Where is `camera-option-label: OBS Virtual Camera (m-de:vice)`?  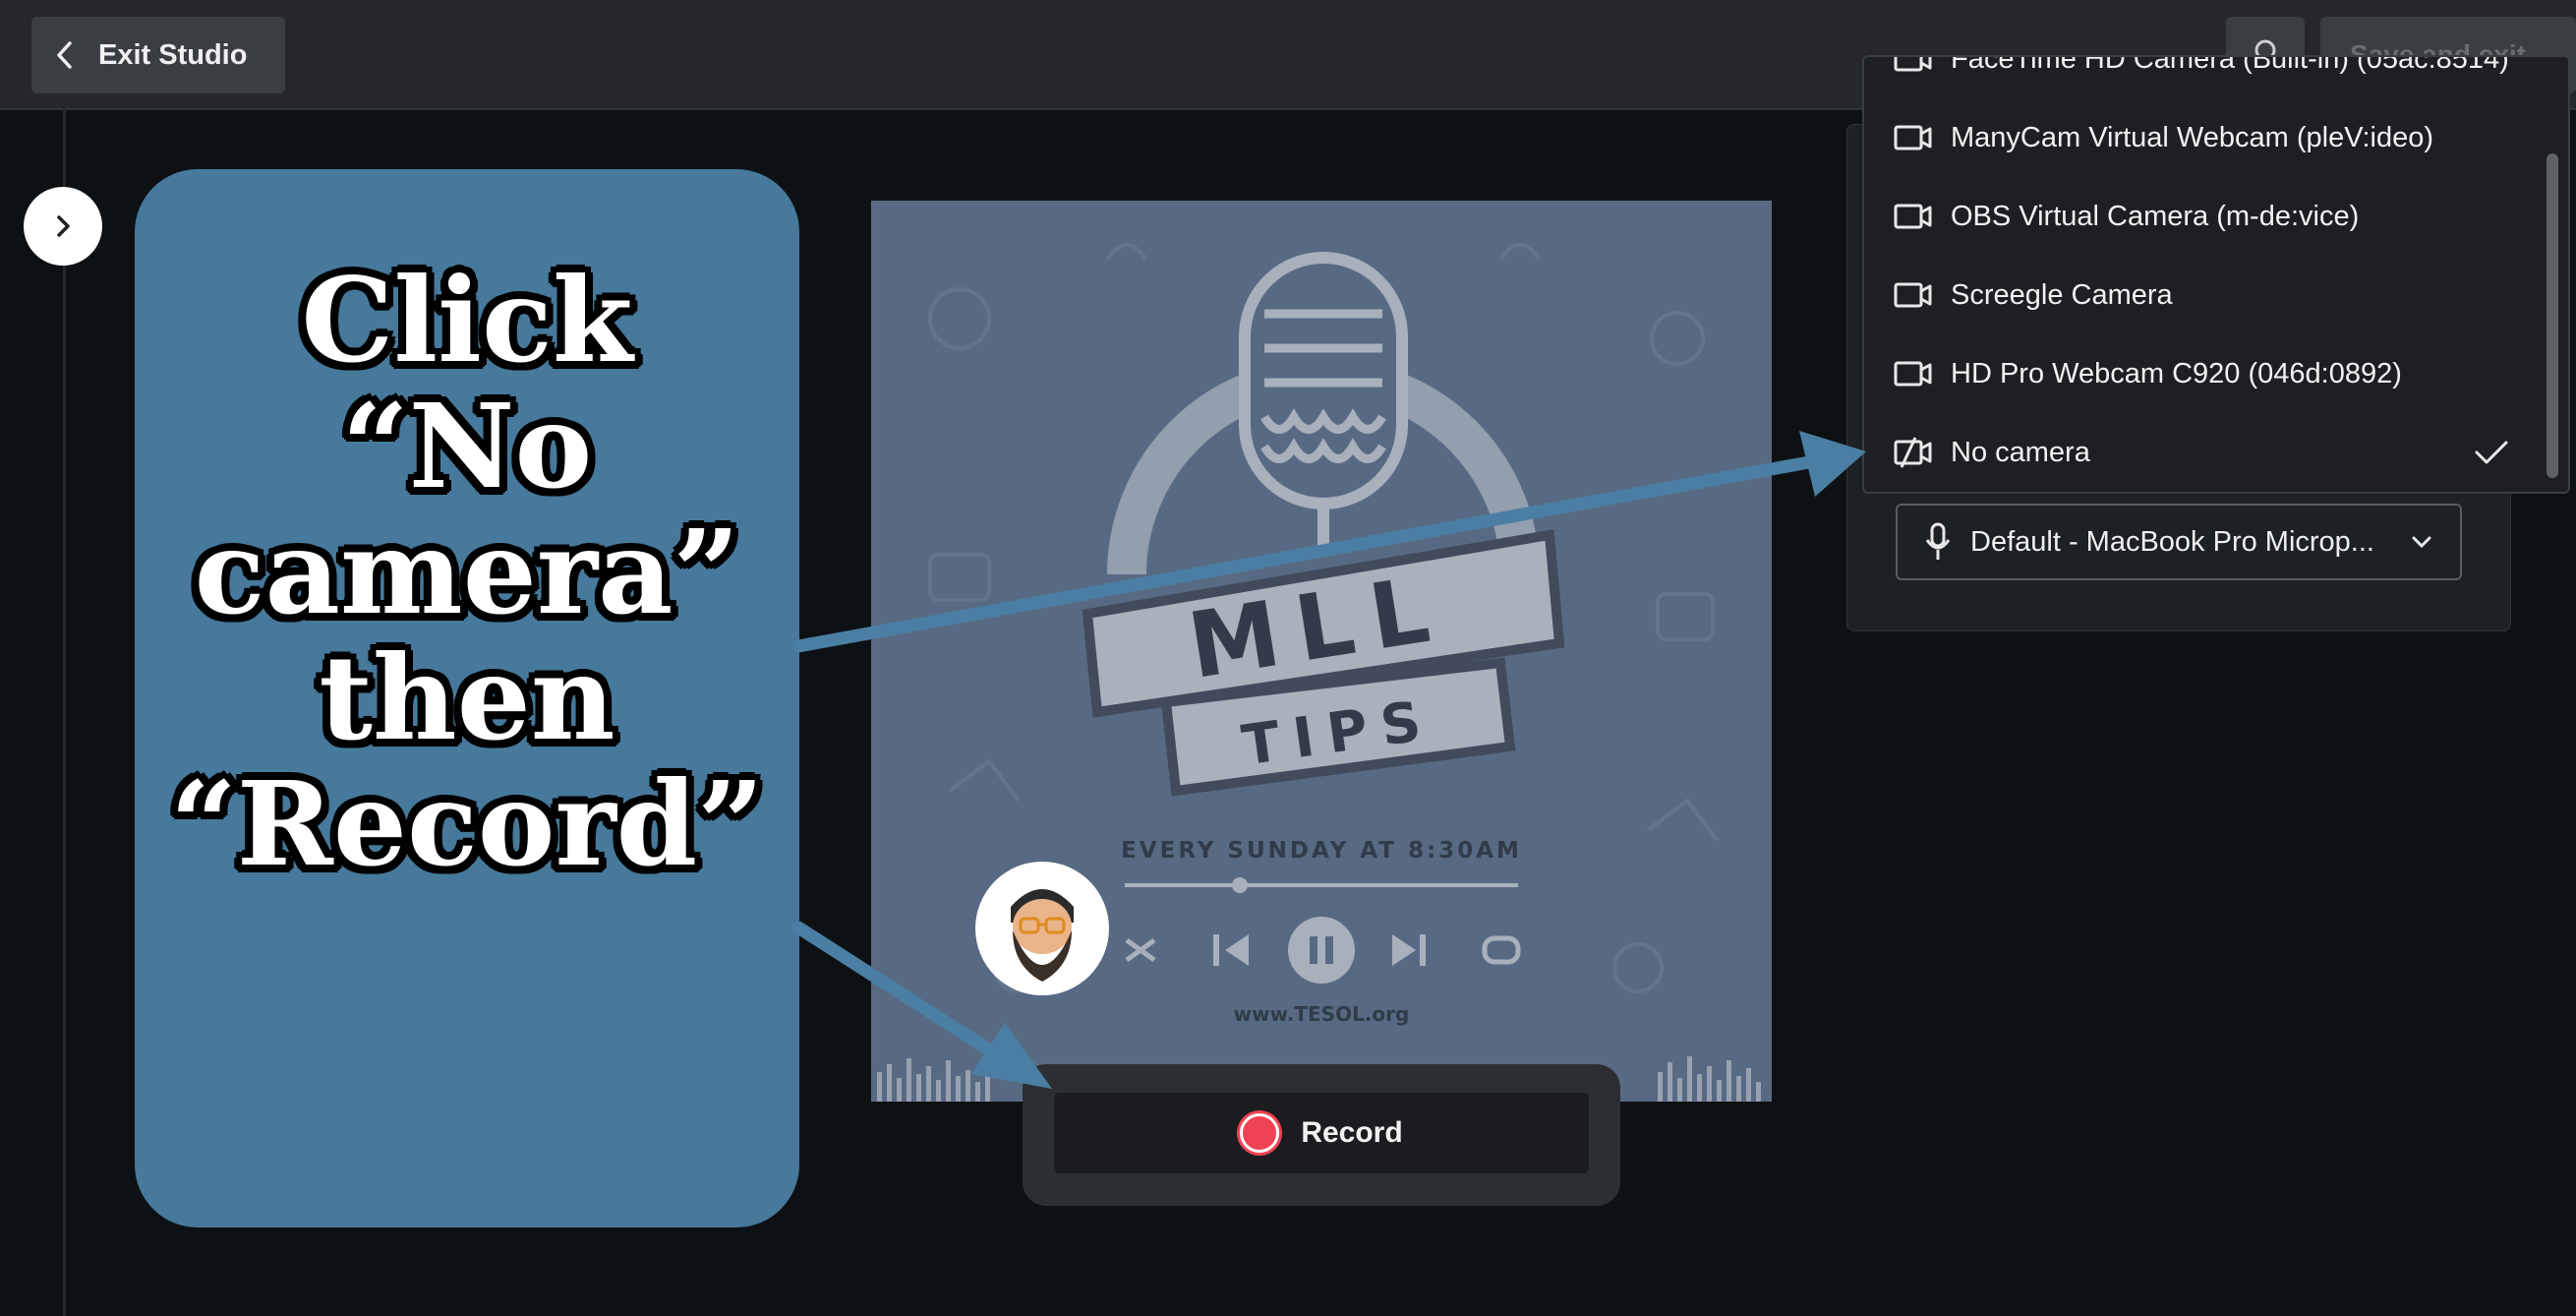
camera-option-label: OBS Virtual Camera (m-de:vice) is located at coordinates (2155, 216).